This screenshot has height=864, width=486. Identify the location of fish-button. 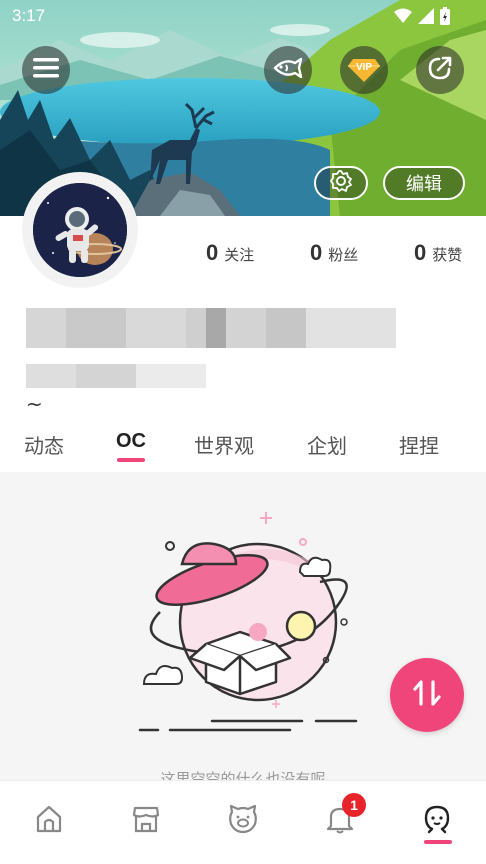
(288, 70).